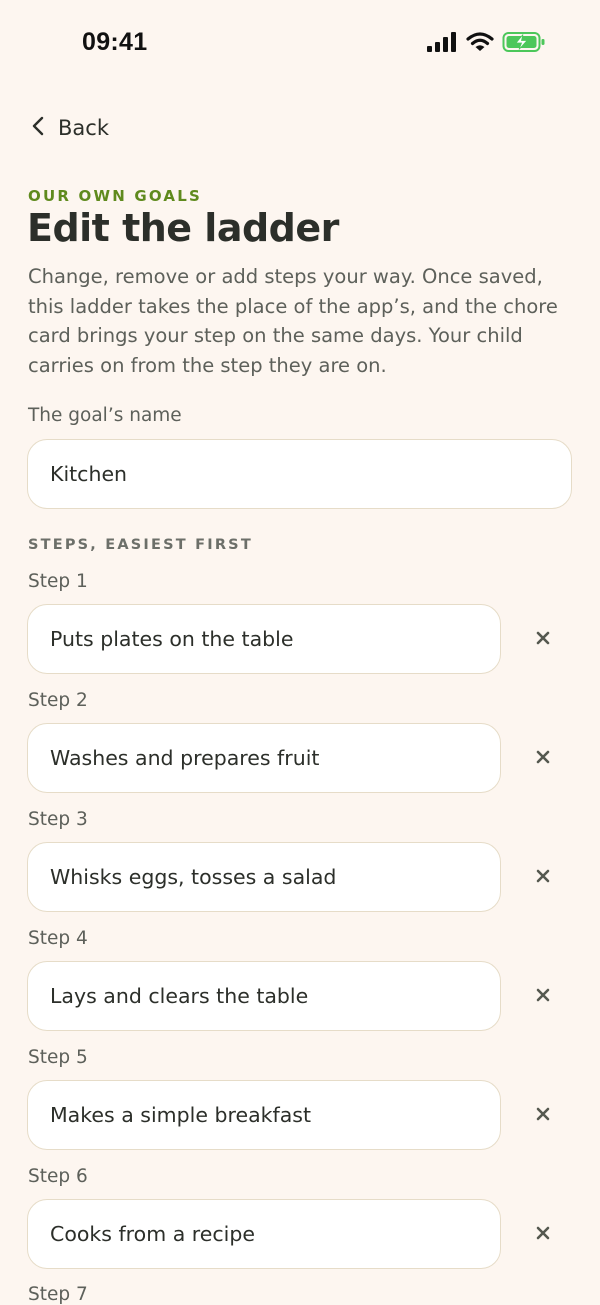  I want to click on wifi-icon, so click(480, 44).